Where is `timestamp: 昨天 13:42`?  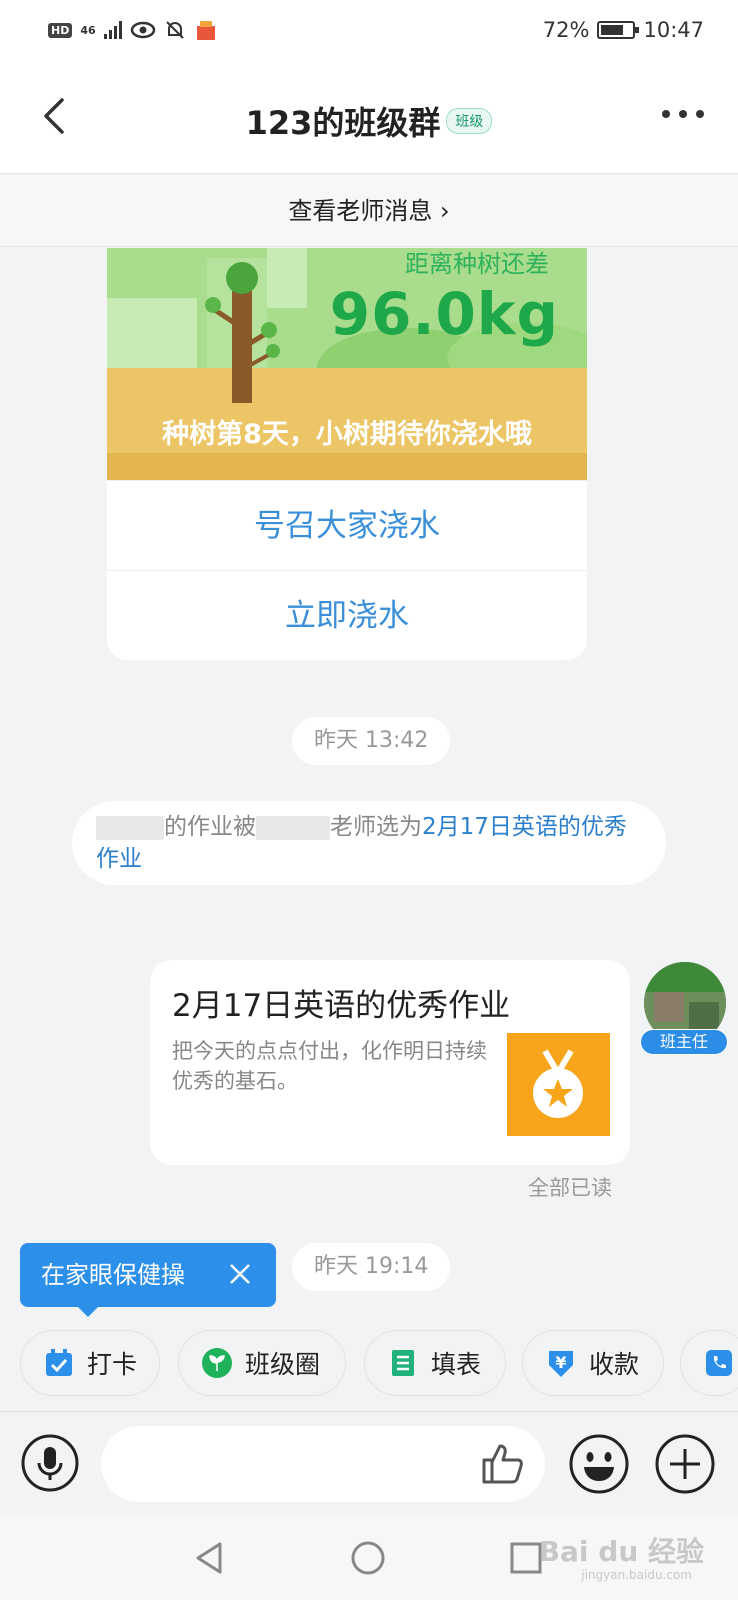
timestamp: 昨天 13:42 is located at coordinates (371, 741).